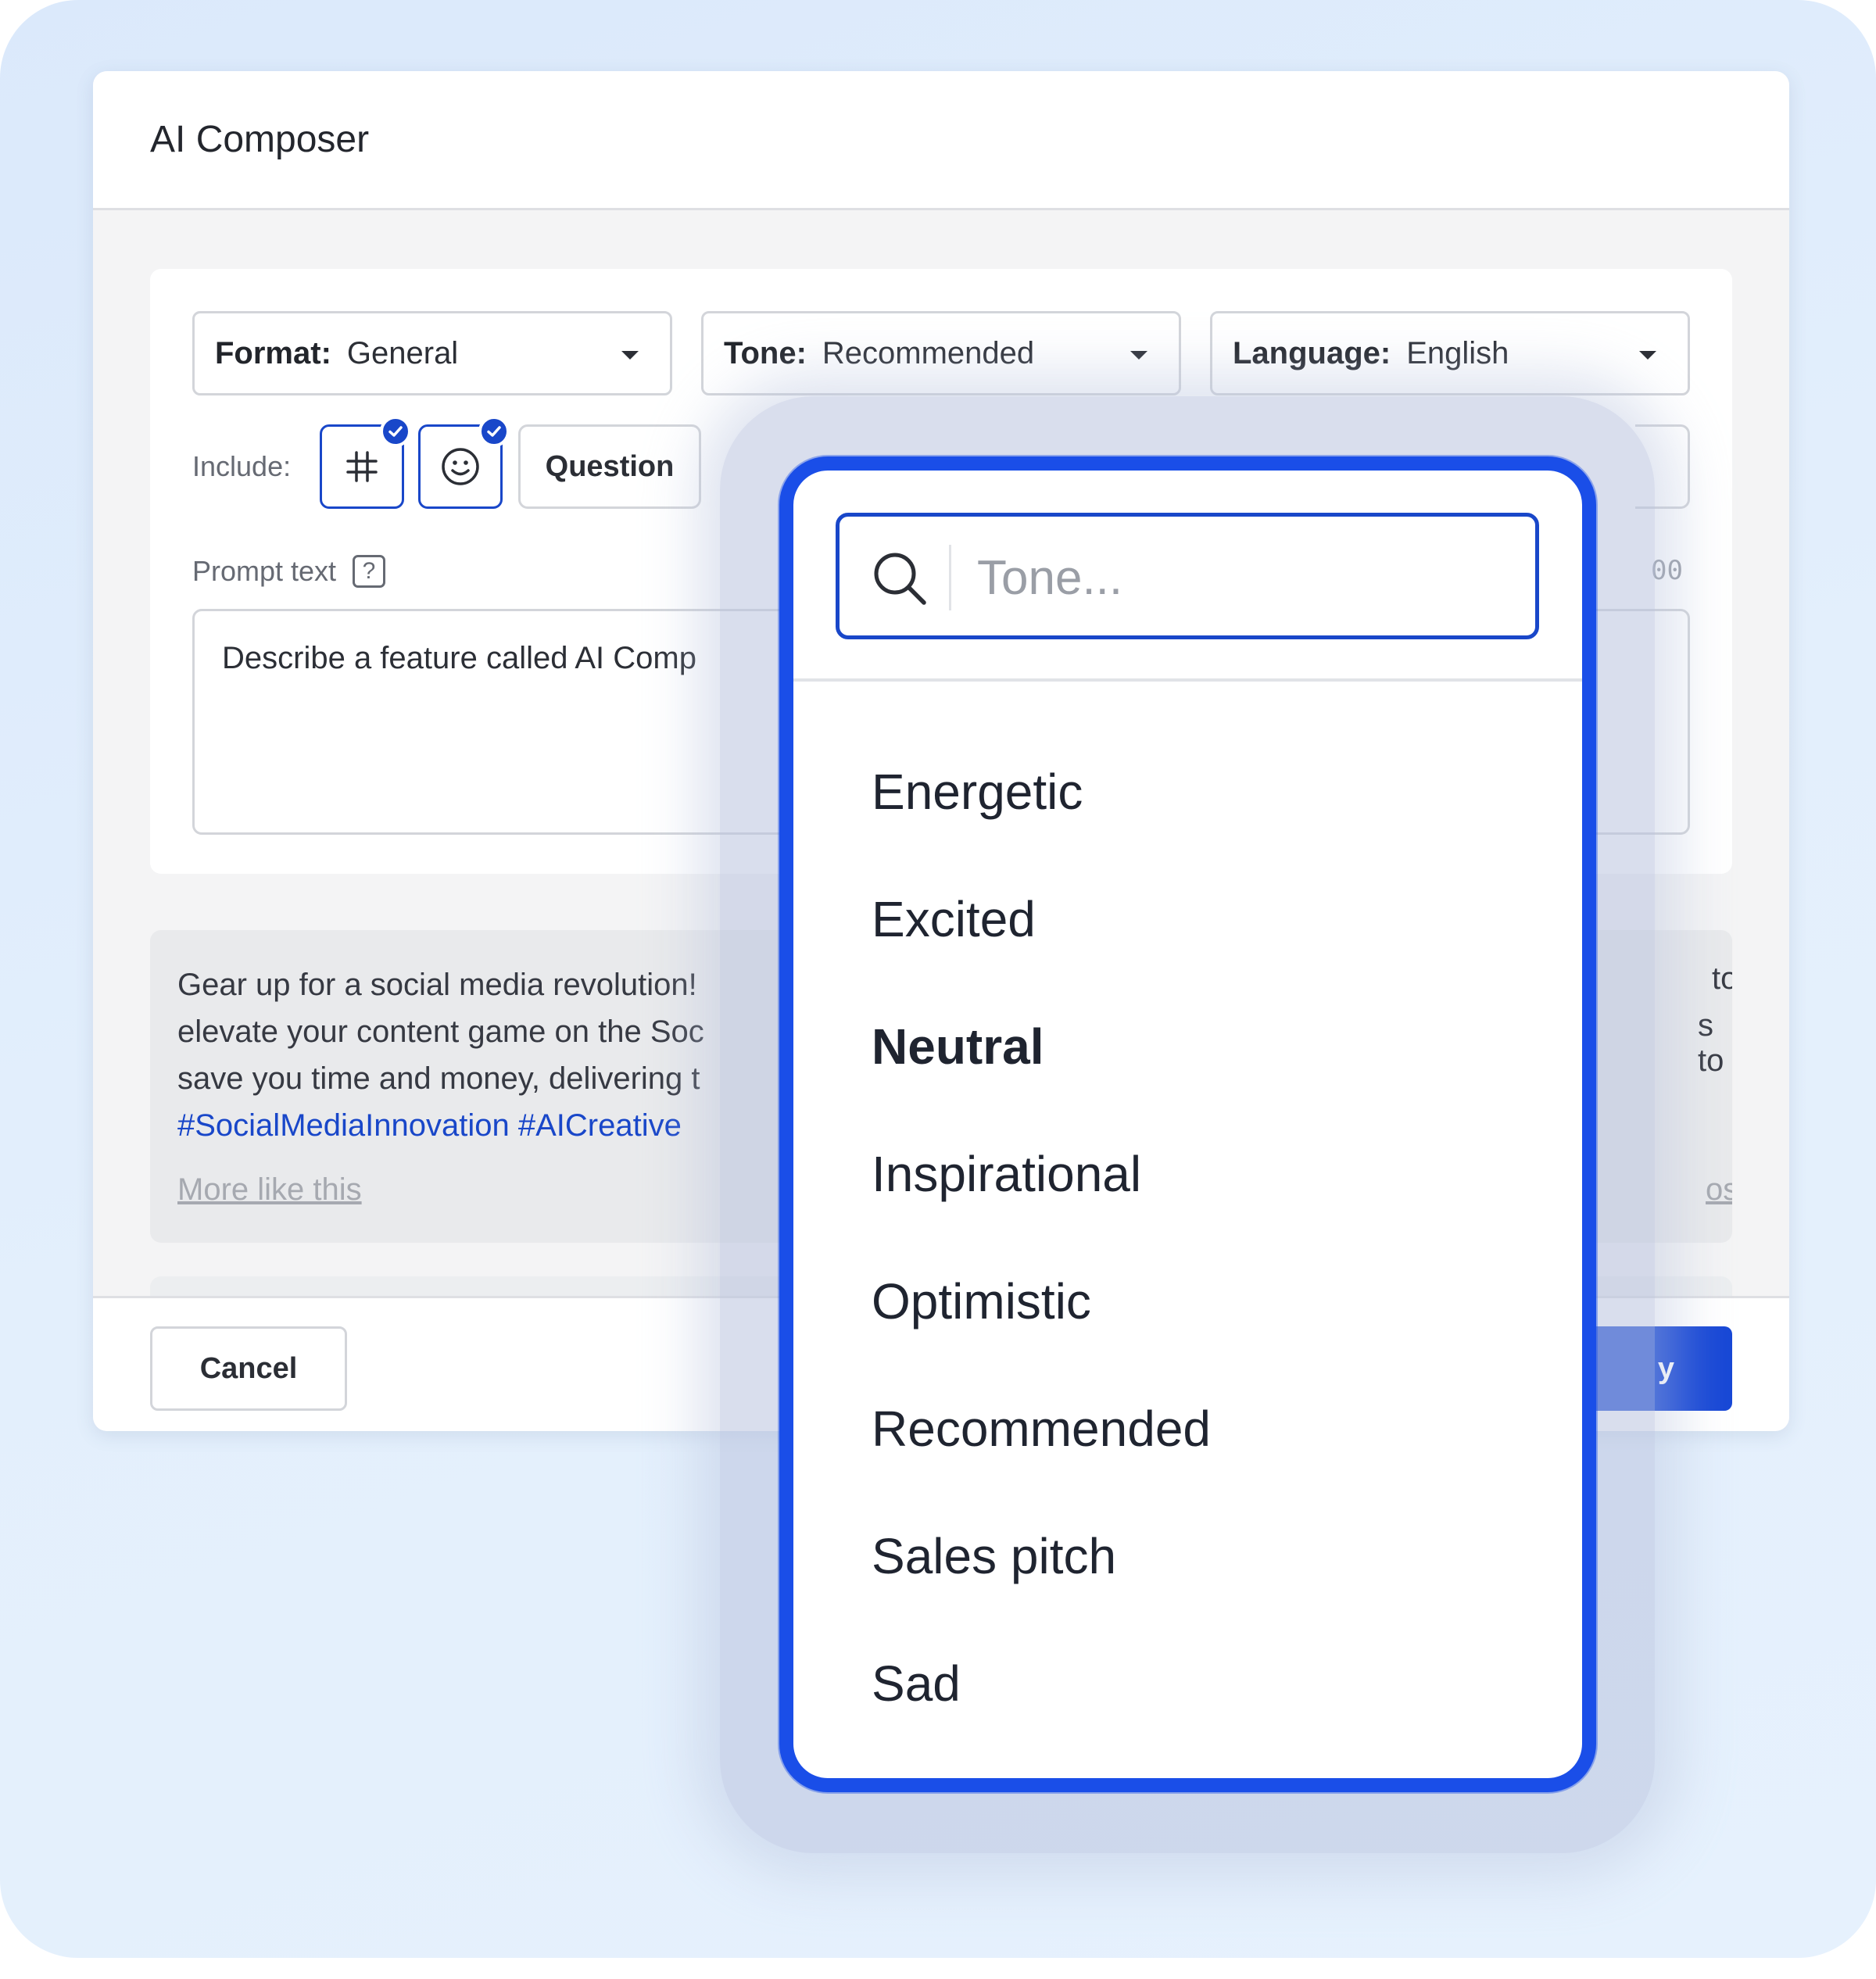  I want to click on tone-search-field, so click(1187, 576).